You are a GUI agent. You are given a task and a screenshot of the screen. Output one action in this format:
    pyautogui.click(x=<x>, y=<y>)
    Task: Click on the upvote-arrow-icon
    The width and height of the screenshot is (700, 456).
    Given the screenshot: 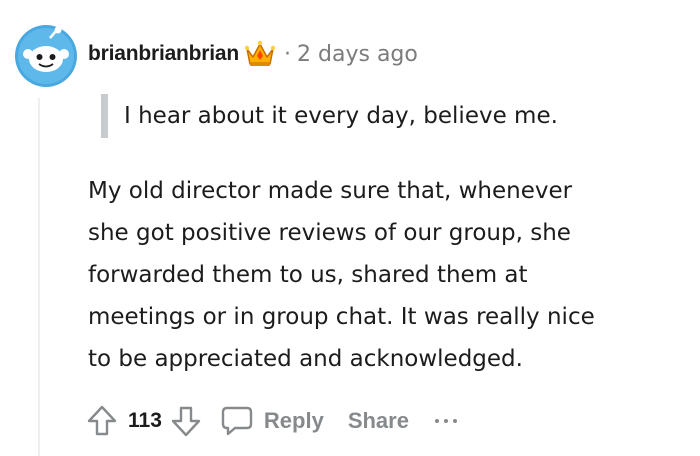 What is the action you would take?
    pyautogui.click(x=102, y=420)
    